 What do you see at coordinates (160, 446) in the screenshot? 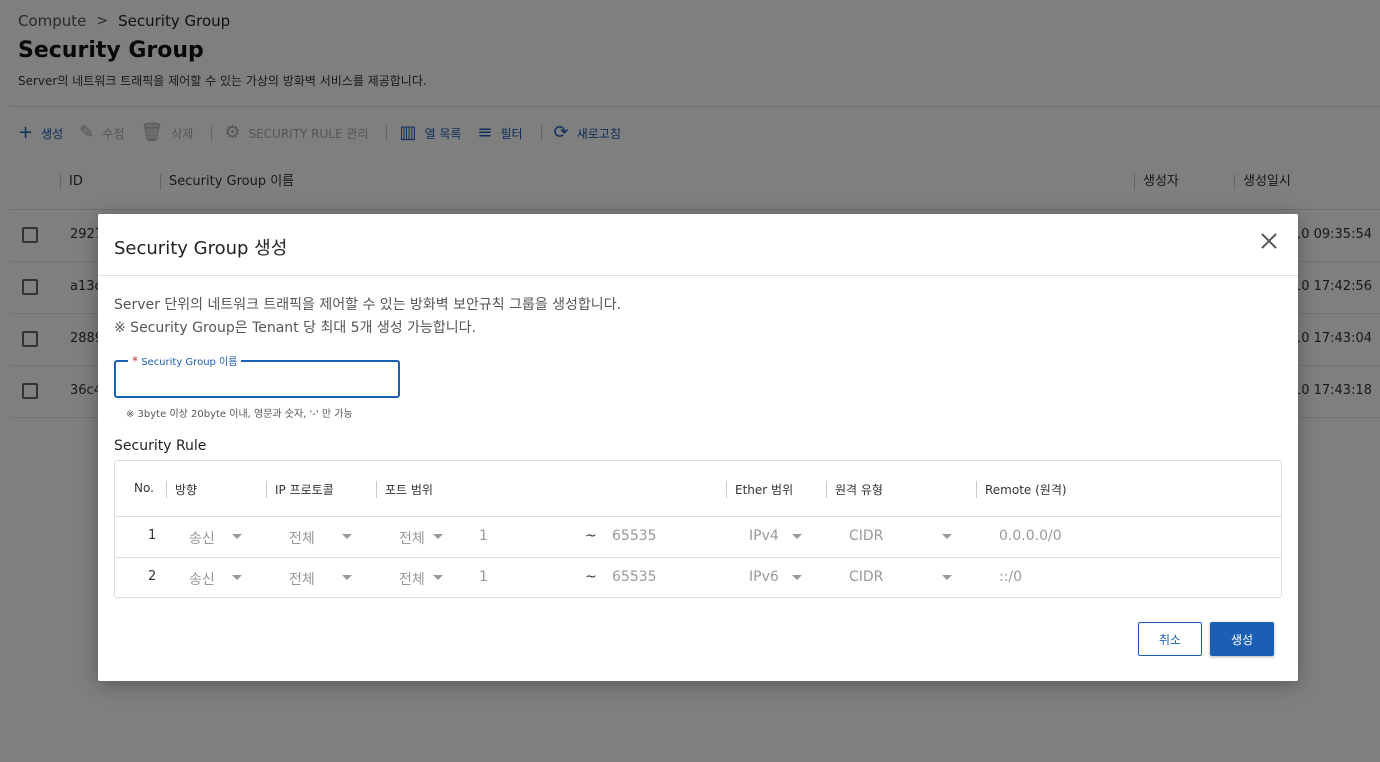
I see `security-rule-title: Security Rule` at bounding box center [160, 446].